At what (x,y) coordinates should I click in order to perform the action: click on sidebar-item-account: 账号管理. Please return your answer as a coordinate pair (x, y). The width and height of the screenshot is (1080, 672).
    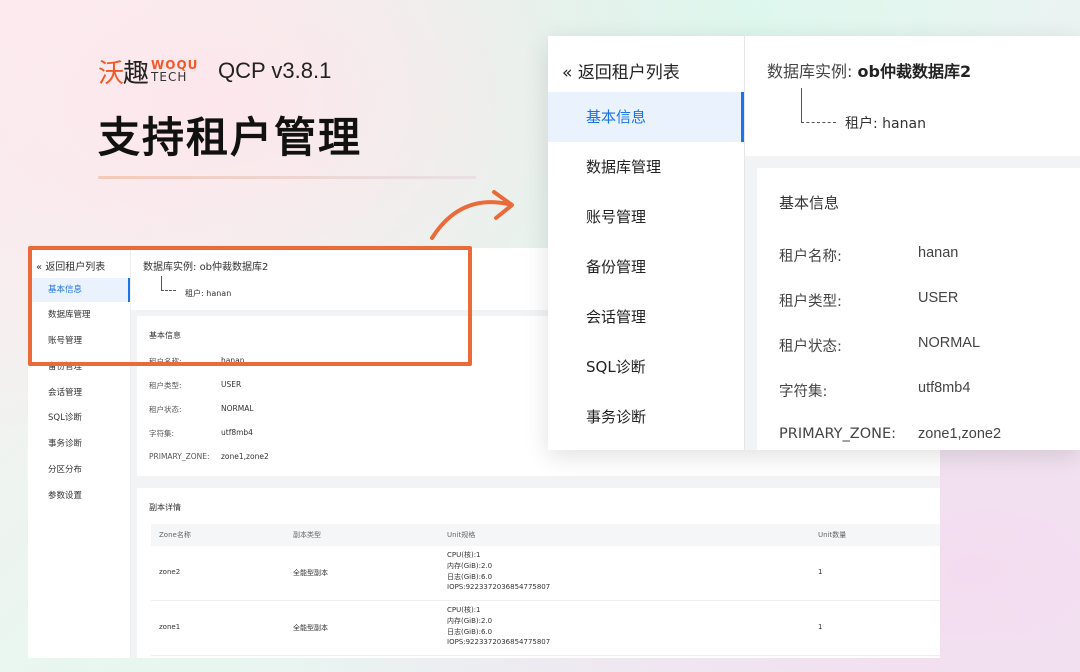
    Looking at the image, I should click on (646, 217).